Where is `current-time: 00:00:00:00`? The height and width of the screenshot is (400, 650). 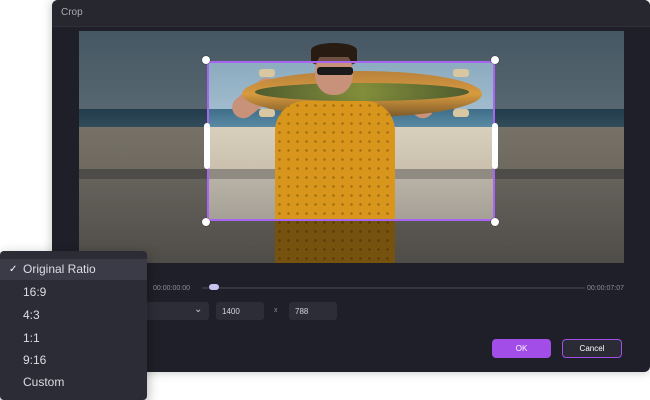 current-time: 00:00:00:00 is located at coordinates (171, 288).